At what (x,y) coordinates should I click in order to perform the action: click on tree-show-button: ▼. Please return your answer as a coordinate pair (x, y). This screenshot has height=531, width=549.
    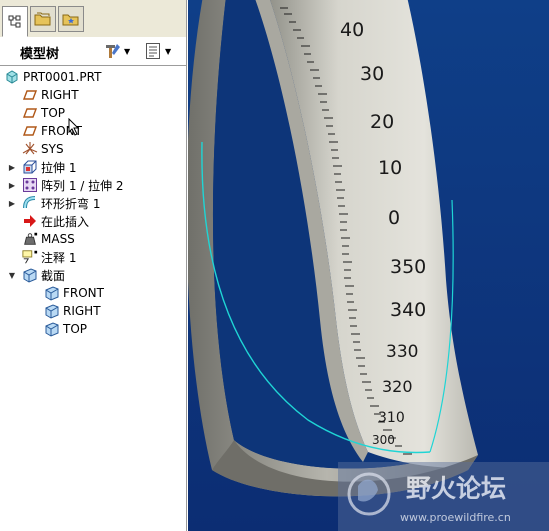
    Looking at the image, I should click on (158, 51).